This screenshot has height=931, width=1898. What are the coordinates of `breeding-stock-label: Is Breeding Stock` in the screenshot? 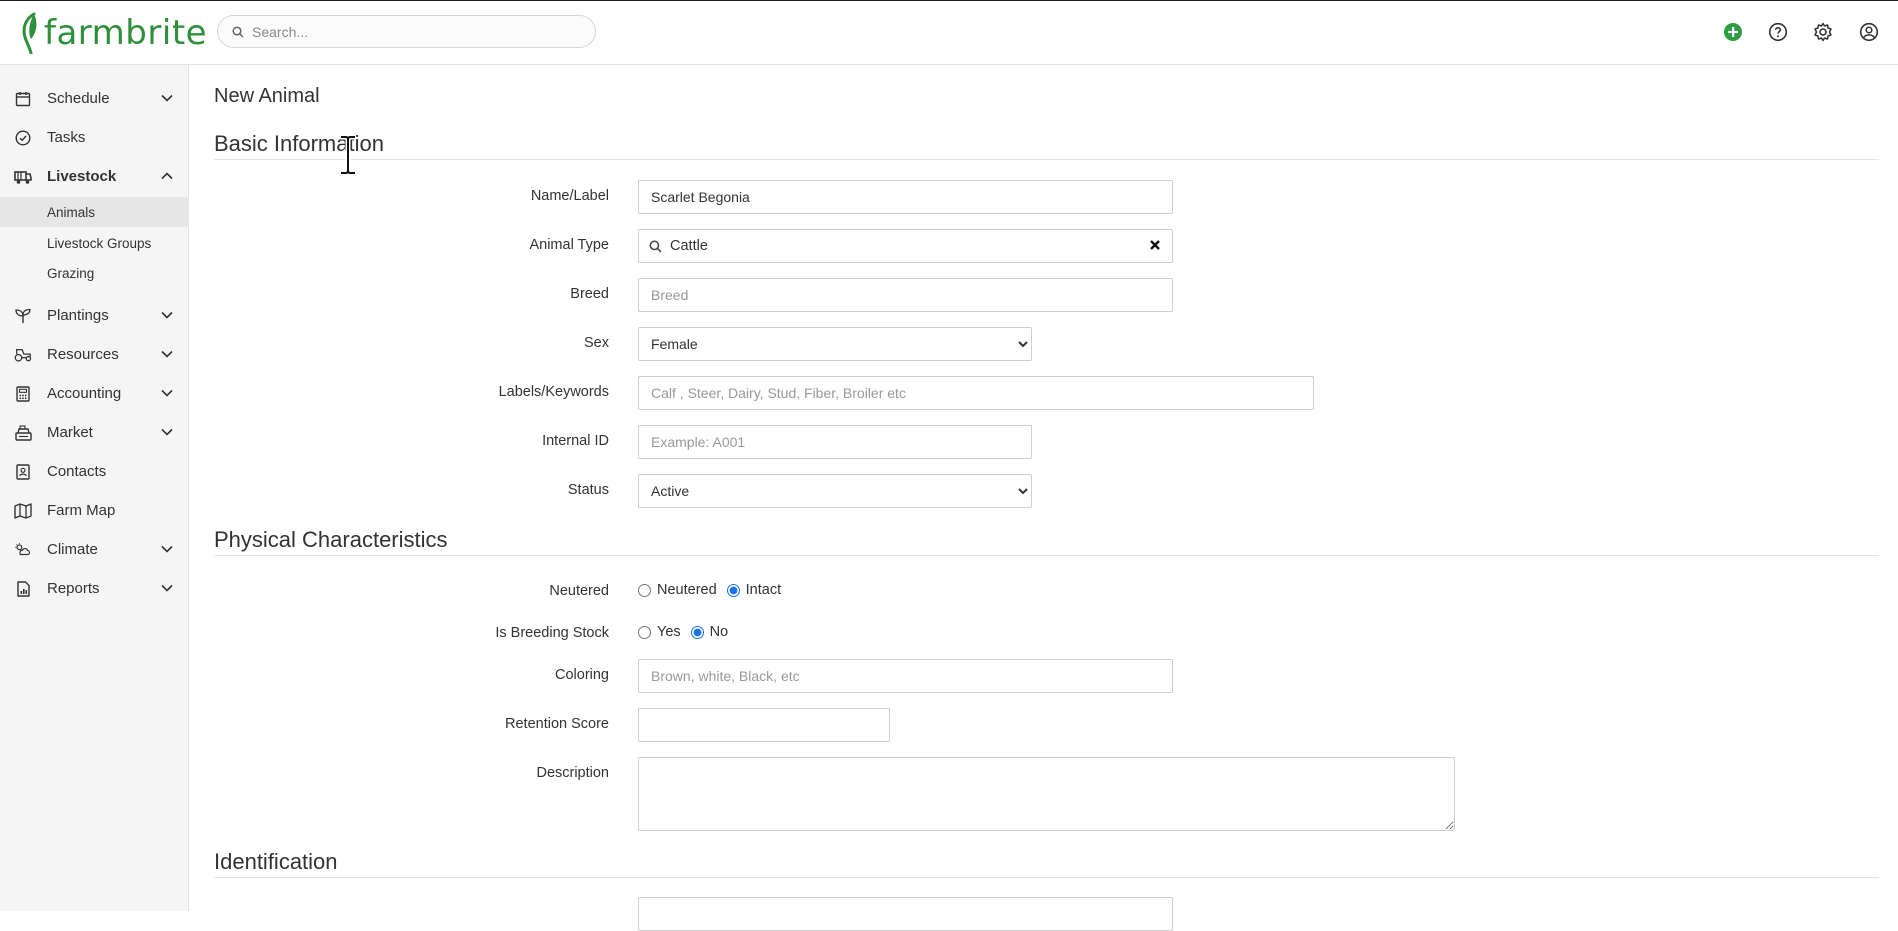 It's located at (552, 633).